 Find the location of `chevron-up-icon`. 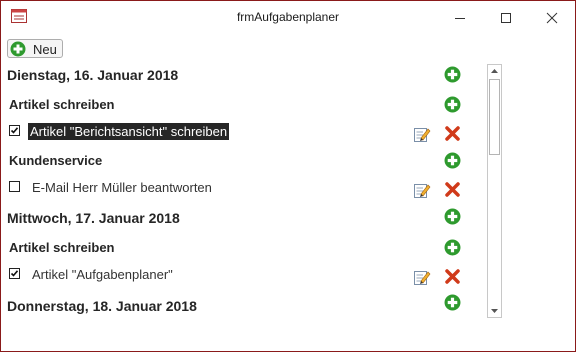

chevron-up-icon is located at coordinates (494, 71).